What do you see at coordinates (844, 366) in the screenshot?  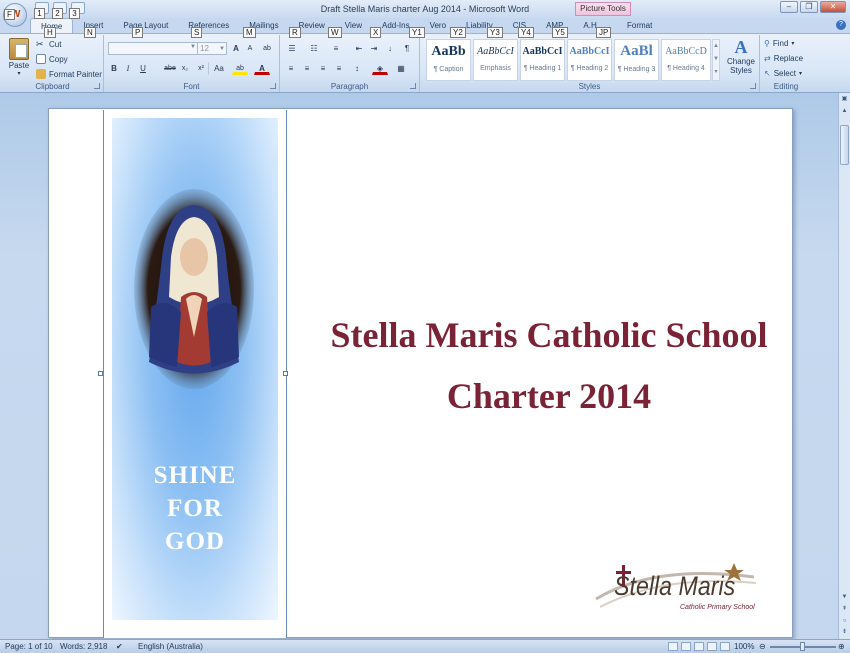 I see `vertical-scrollbar: ▣ ▲ ▼ ⇞ ○ ⇟` at bounding box center [844, 366].